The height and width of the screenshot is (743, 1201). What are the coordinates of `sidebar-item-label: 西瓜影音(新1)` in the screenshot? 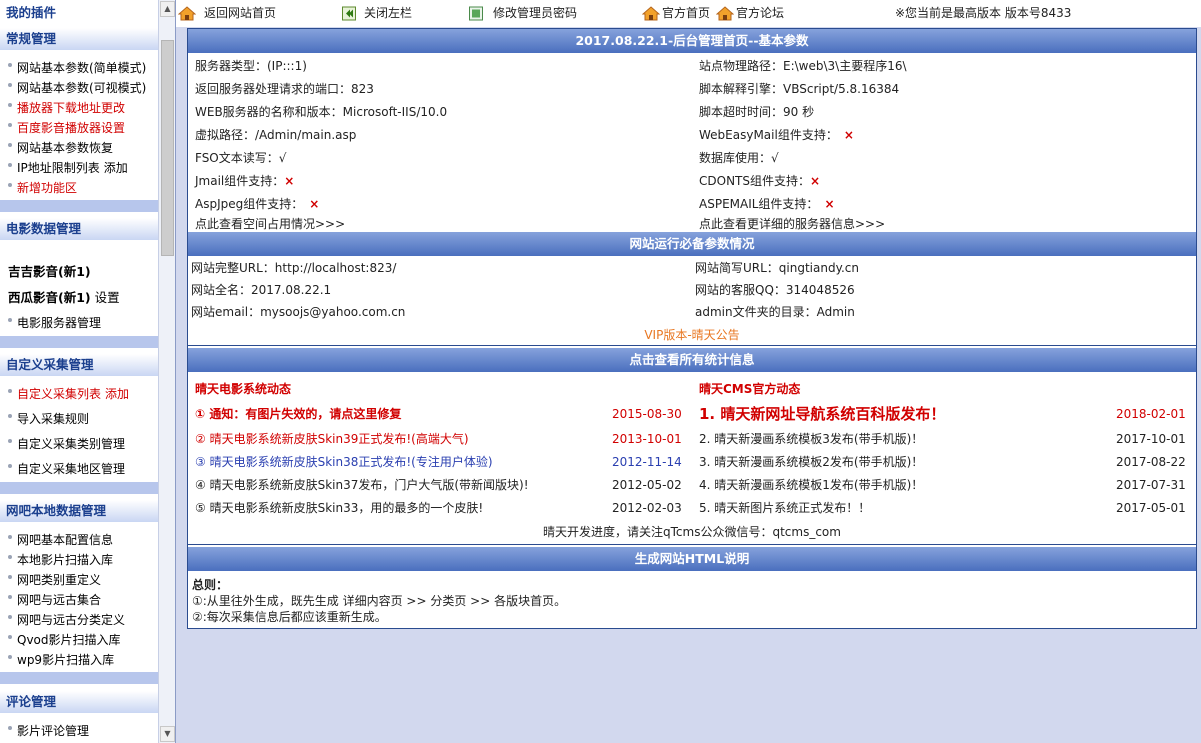 It's located at (49, 297).